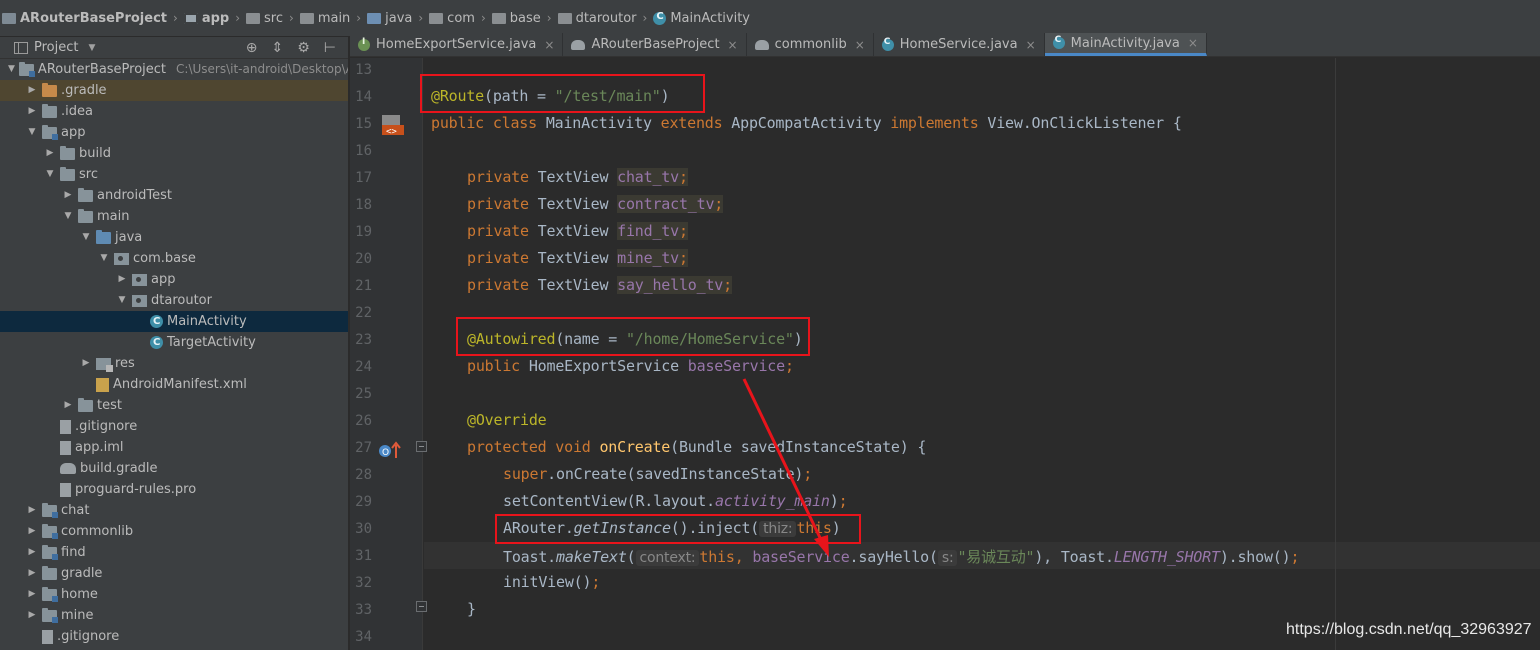 The image size is (1540, 650). What do you see at coordinates (174, 447) in the screenshot?
I see `tree-node: app.iml` at bounding box center [174, 447].